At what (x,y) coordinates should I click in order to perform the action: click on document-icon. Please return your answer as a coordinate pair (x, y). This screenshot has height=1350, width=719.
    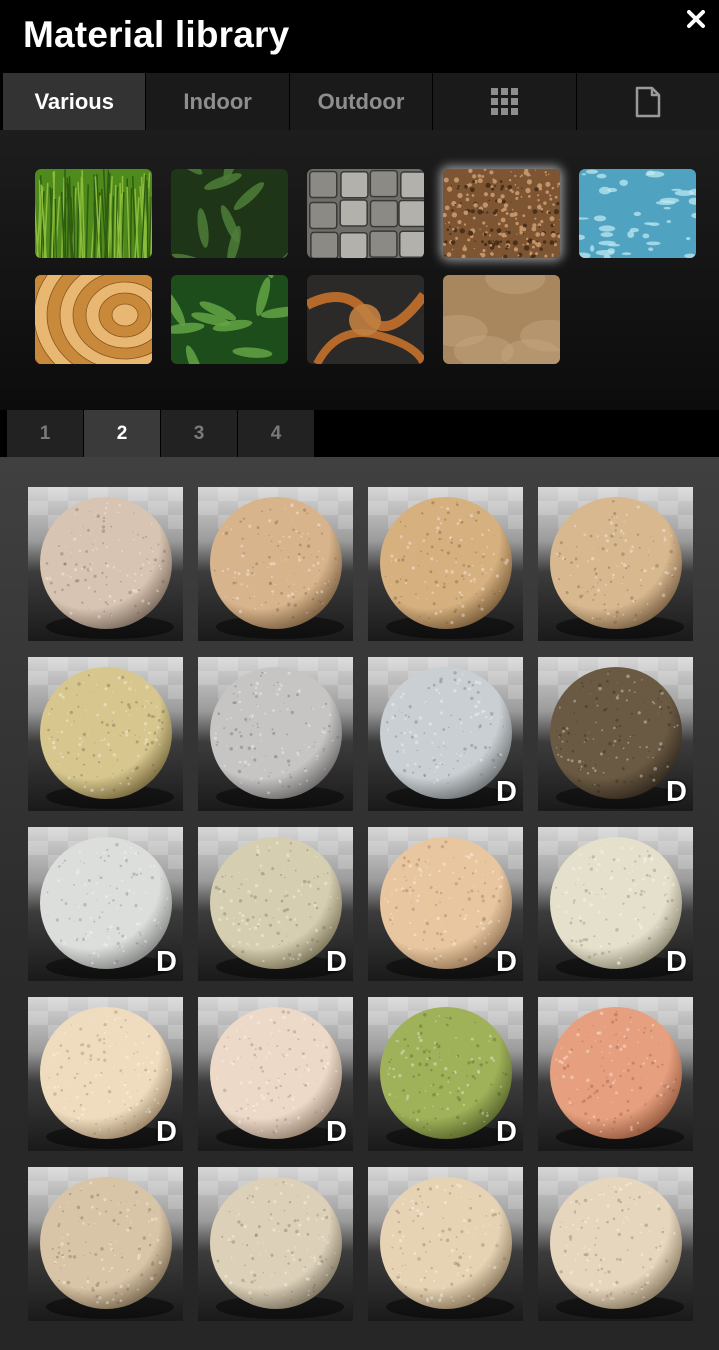
    Looking at the image, I should click on (648, 101).